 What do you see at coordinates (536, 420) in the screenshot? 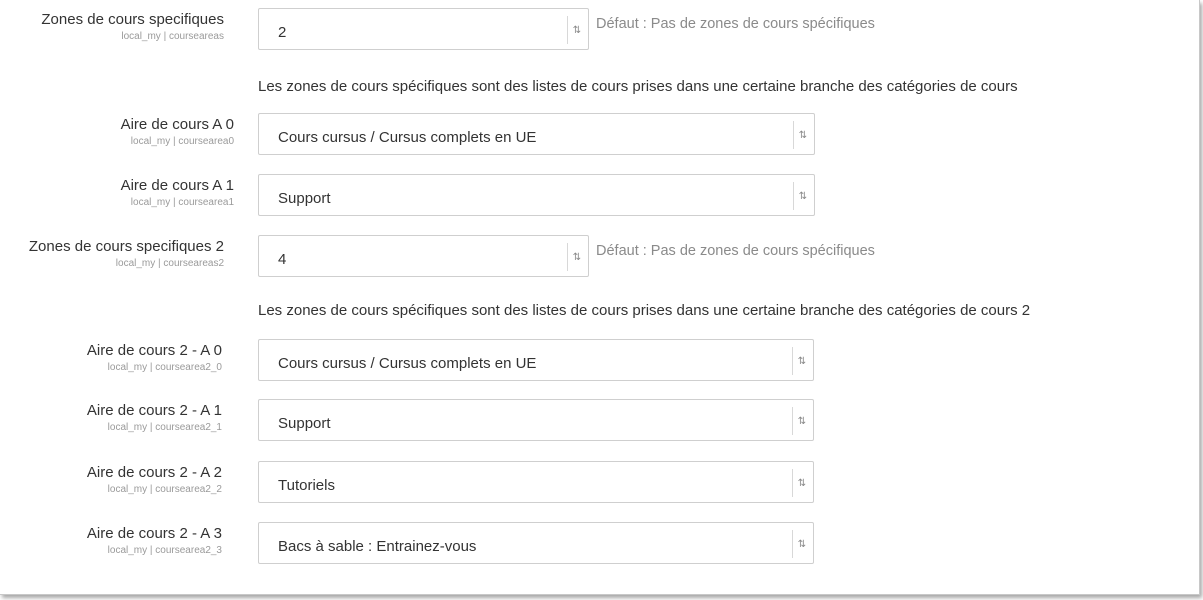
I see `coursearea2-1-select: Support ⇅` at bounding box center [536, 420].